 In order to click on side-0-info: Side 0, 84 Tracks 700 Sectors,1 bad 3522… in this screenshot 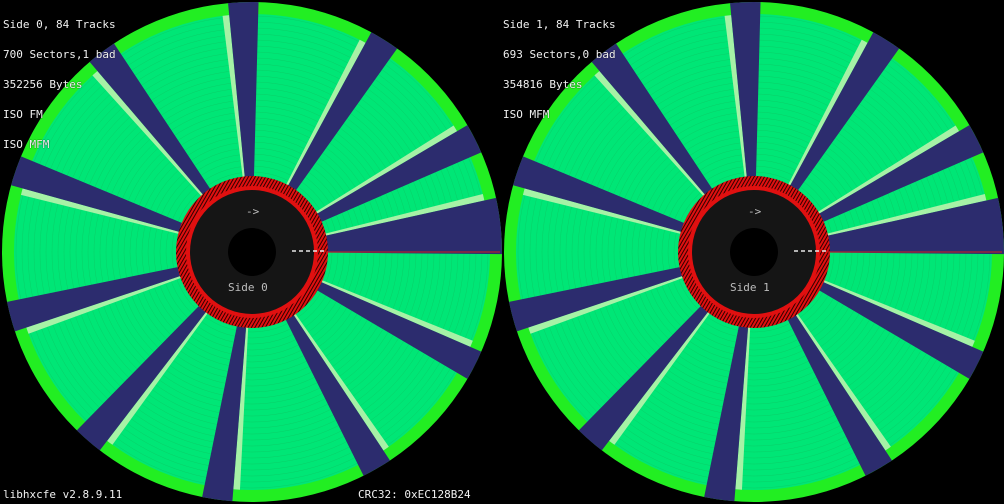, I will do `click(59, 80)`.